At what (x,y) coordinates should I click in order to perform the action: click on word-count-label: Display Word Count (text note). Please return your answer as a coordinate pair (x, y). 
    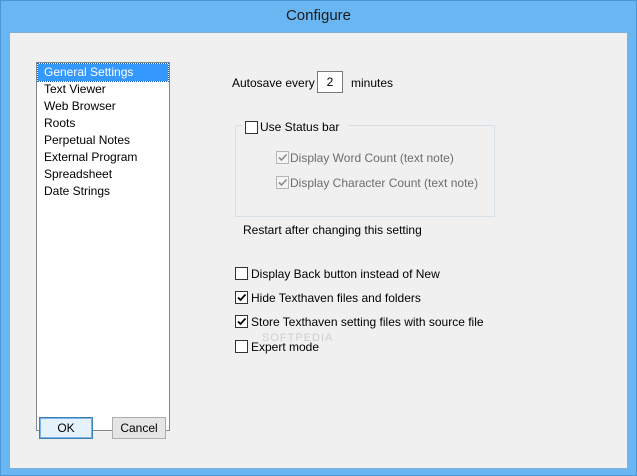
    Looking at the image, I should click on (372, 158).